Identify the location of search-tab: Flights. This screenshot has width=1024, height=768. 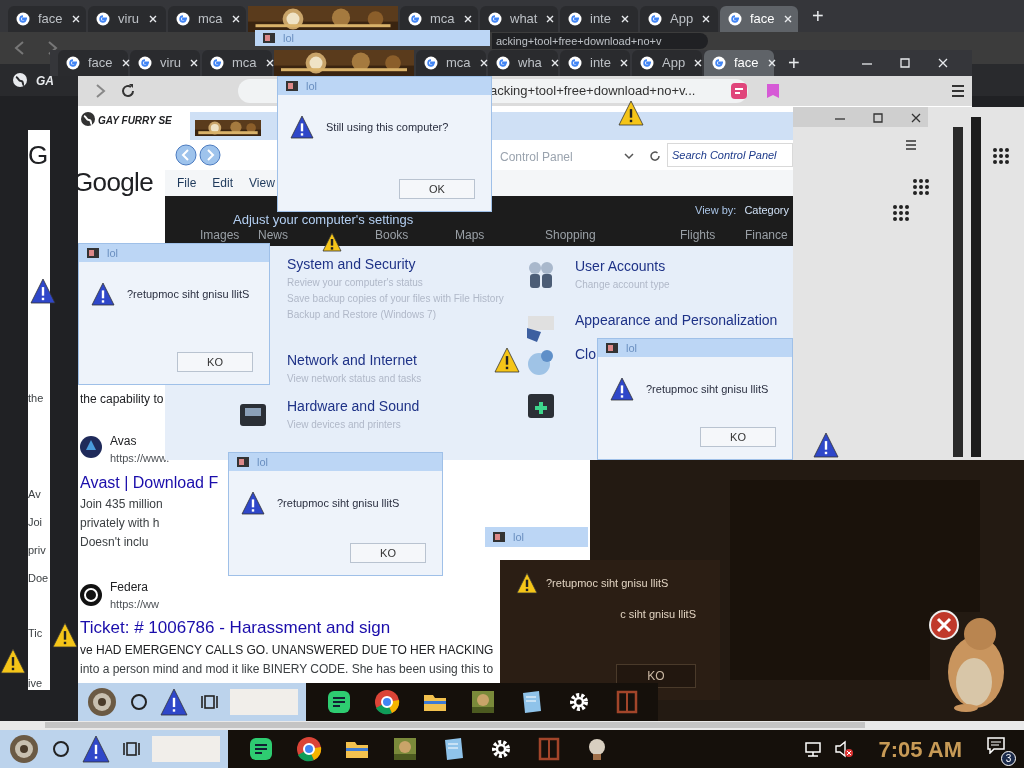
(698, 235).